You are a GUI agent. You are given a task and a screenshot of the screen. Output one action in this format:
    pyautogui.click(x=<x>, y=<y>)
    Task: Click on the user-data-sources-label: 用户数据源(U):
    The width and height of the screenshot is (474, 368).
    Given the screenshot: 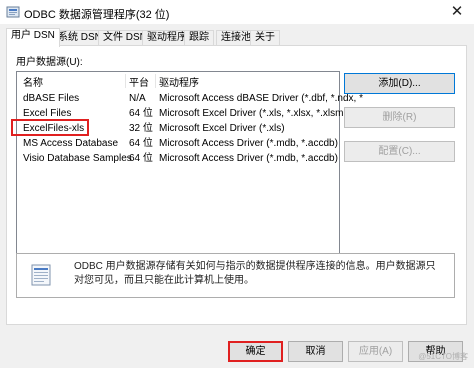 What is the action you would take?
    pyautogui.click(x=49, y=62)
    